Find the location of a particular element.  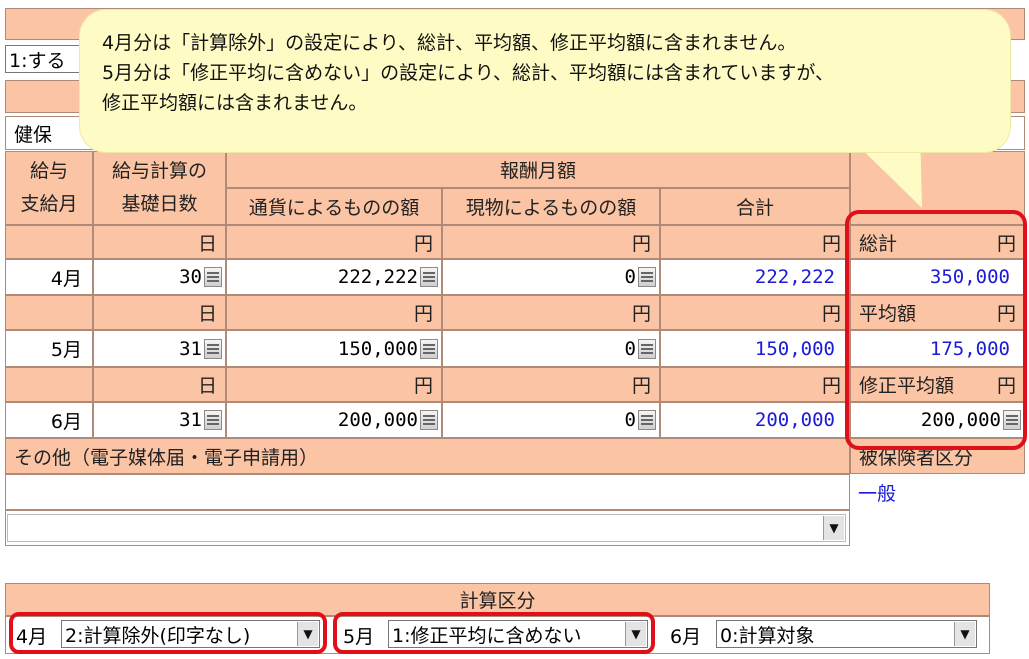

calc-select-value: 0:計算対象 is located at coordinates (767, 635).